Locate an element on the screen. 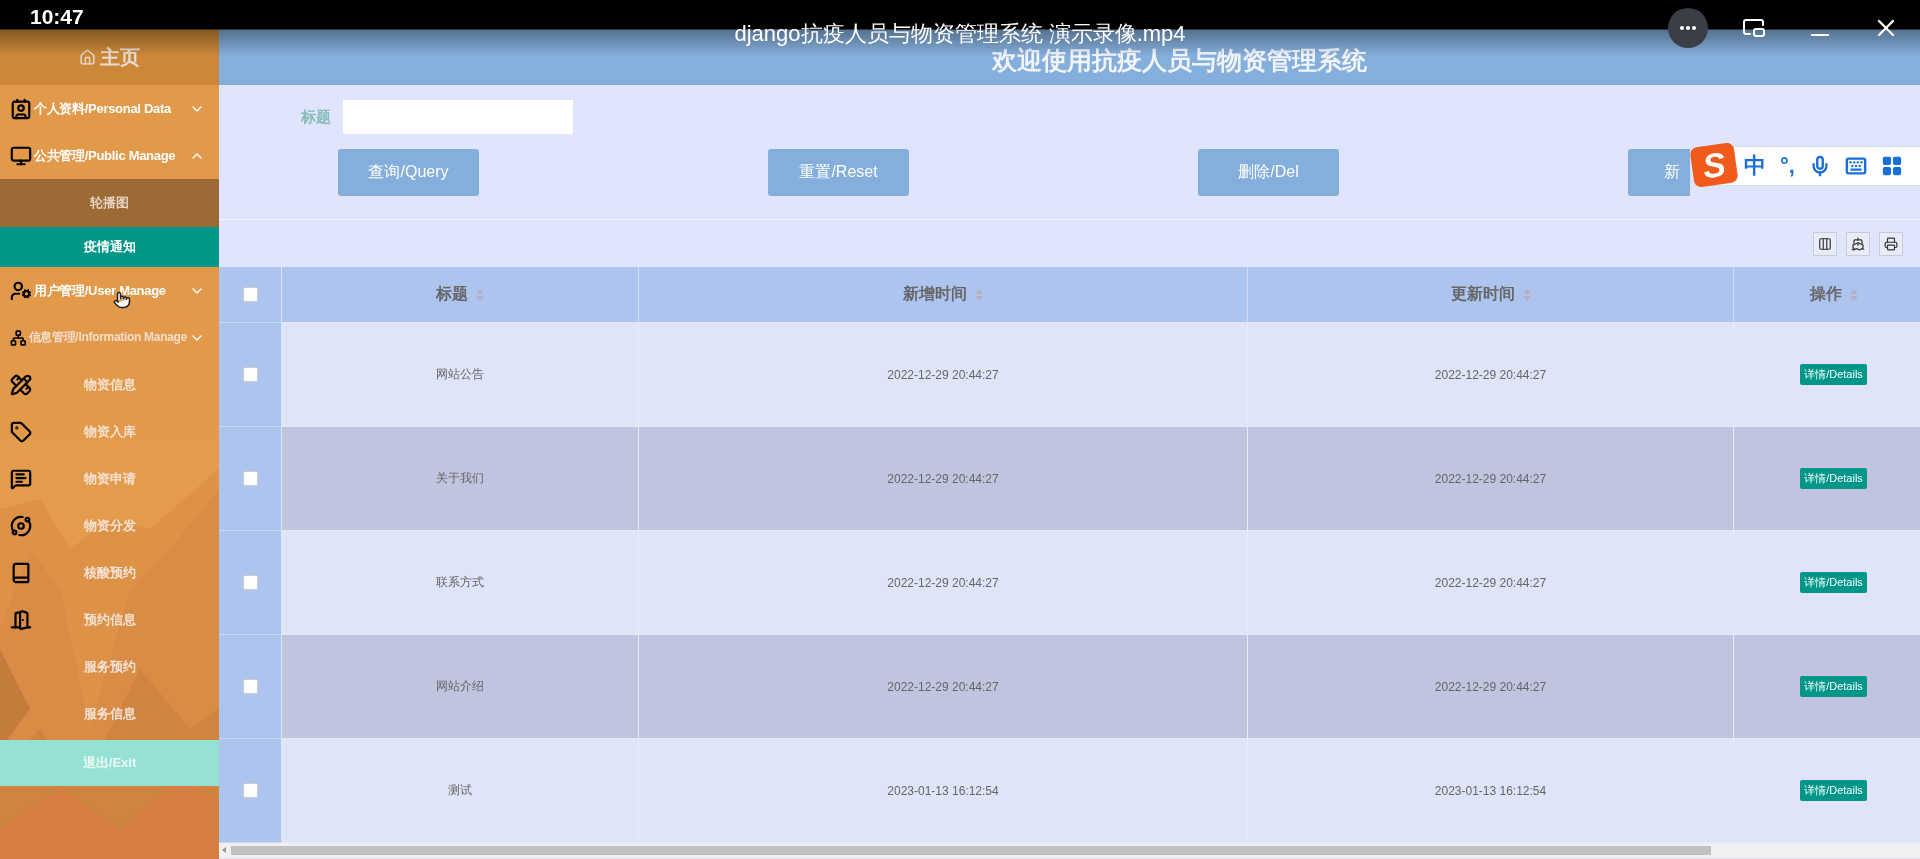 The image size is (1920, 859). field-label: 标题 is located at coordinates (316, 117).